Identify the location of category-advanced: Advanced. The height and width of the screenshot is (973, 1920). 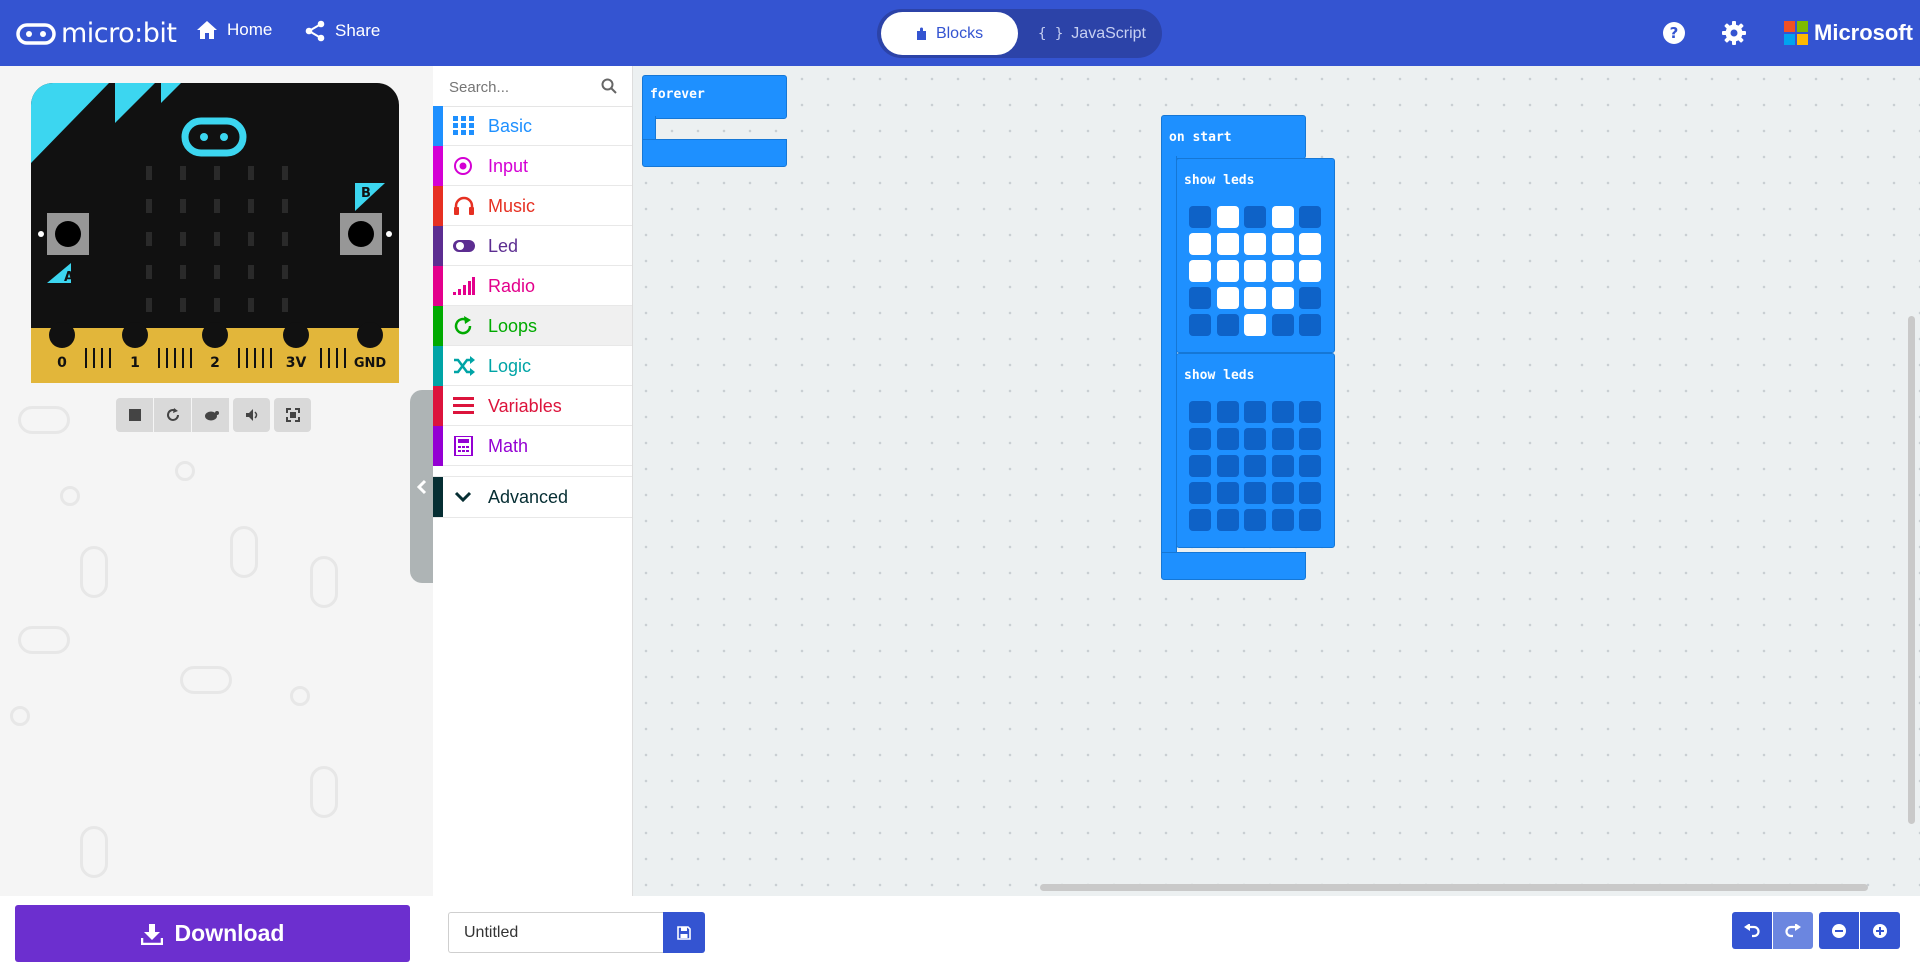
(532, 497).